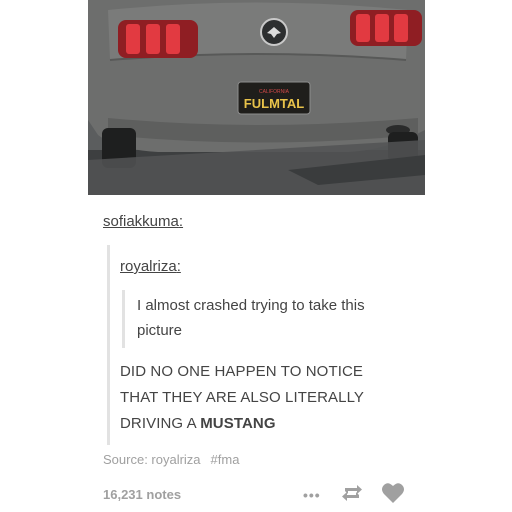 The width and height of the screenshot is (512, 512). What do you see at coordinates (393, 495) in the screenshot?
I see `heart-icon` at bounding box center [393, 495].